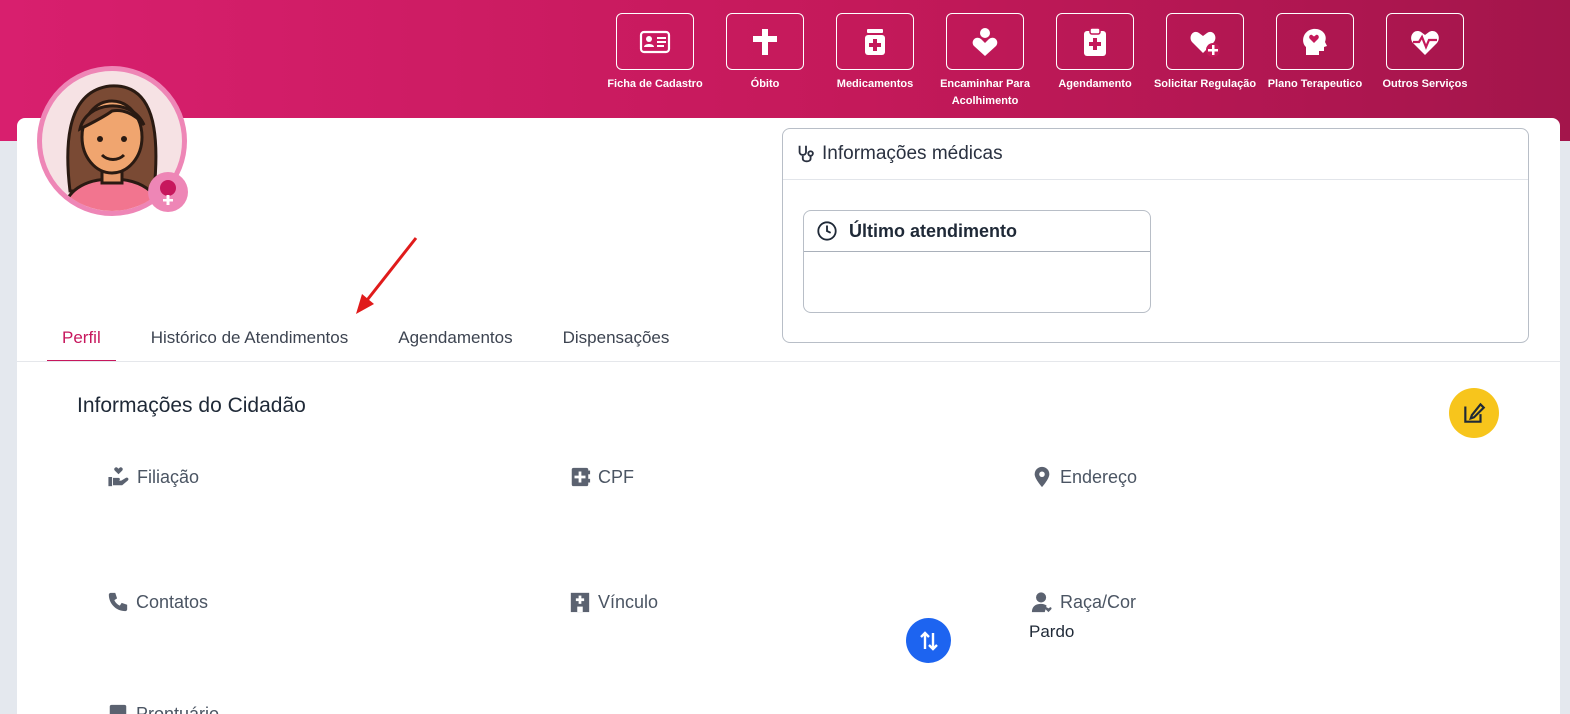 The width and height of the screenshot is (1570, 714). I want to click on action-label: Medicamentos, so click(875, 84).